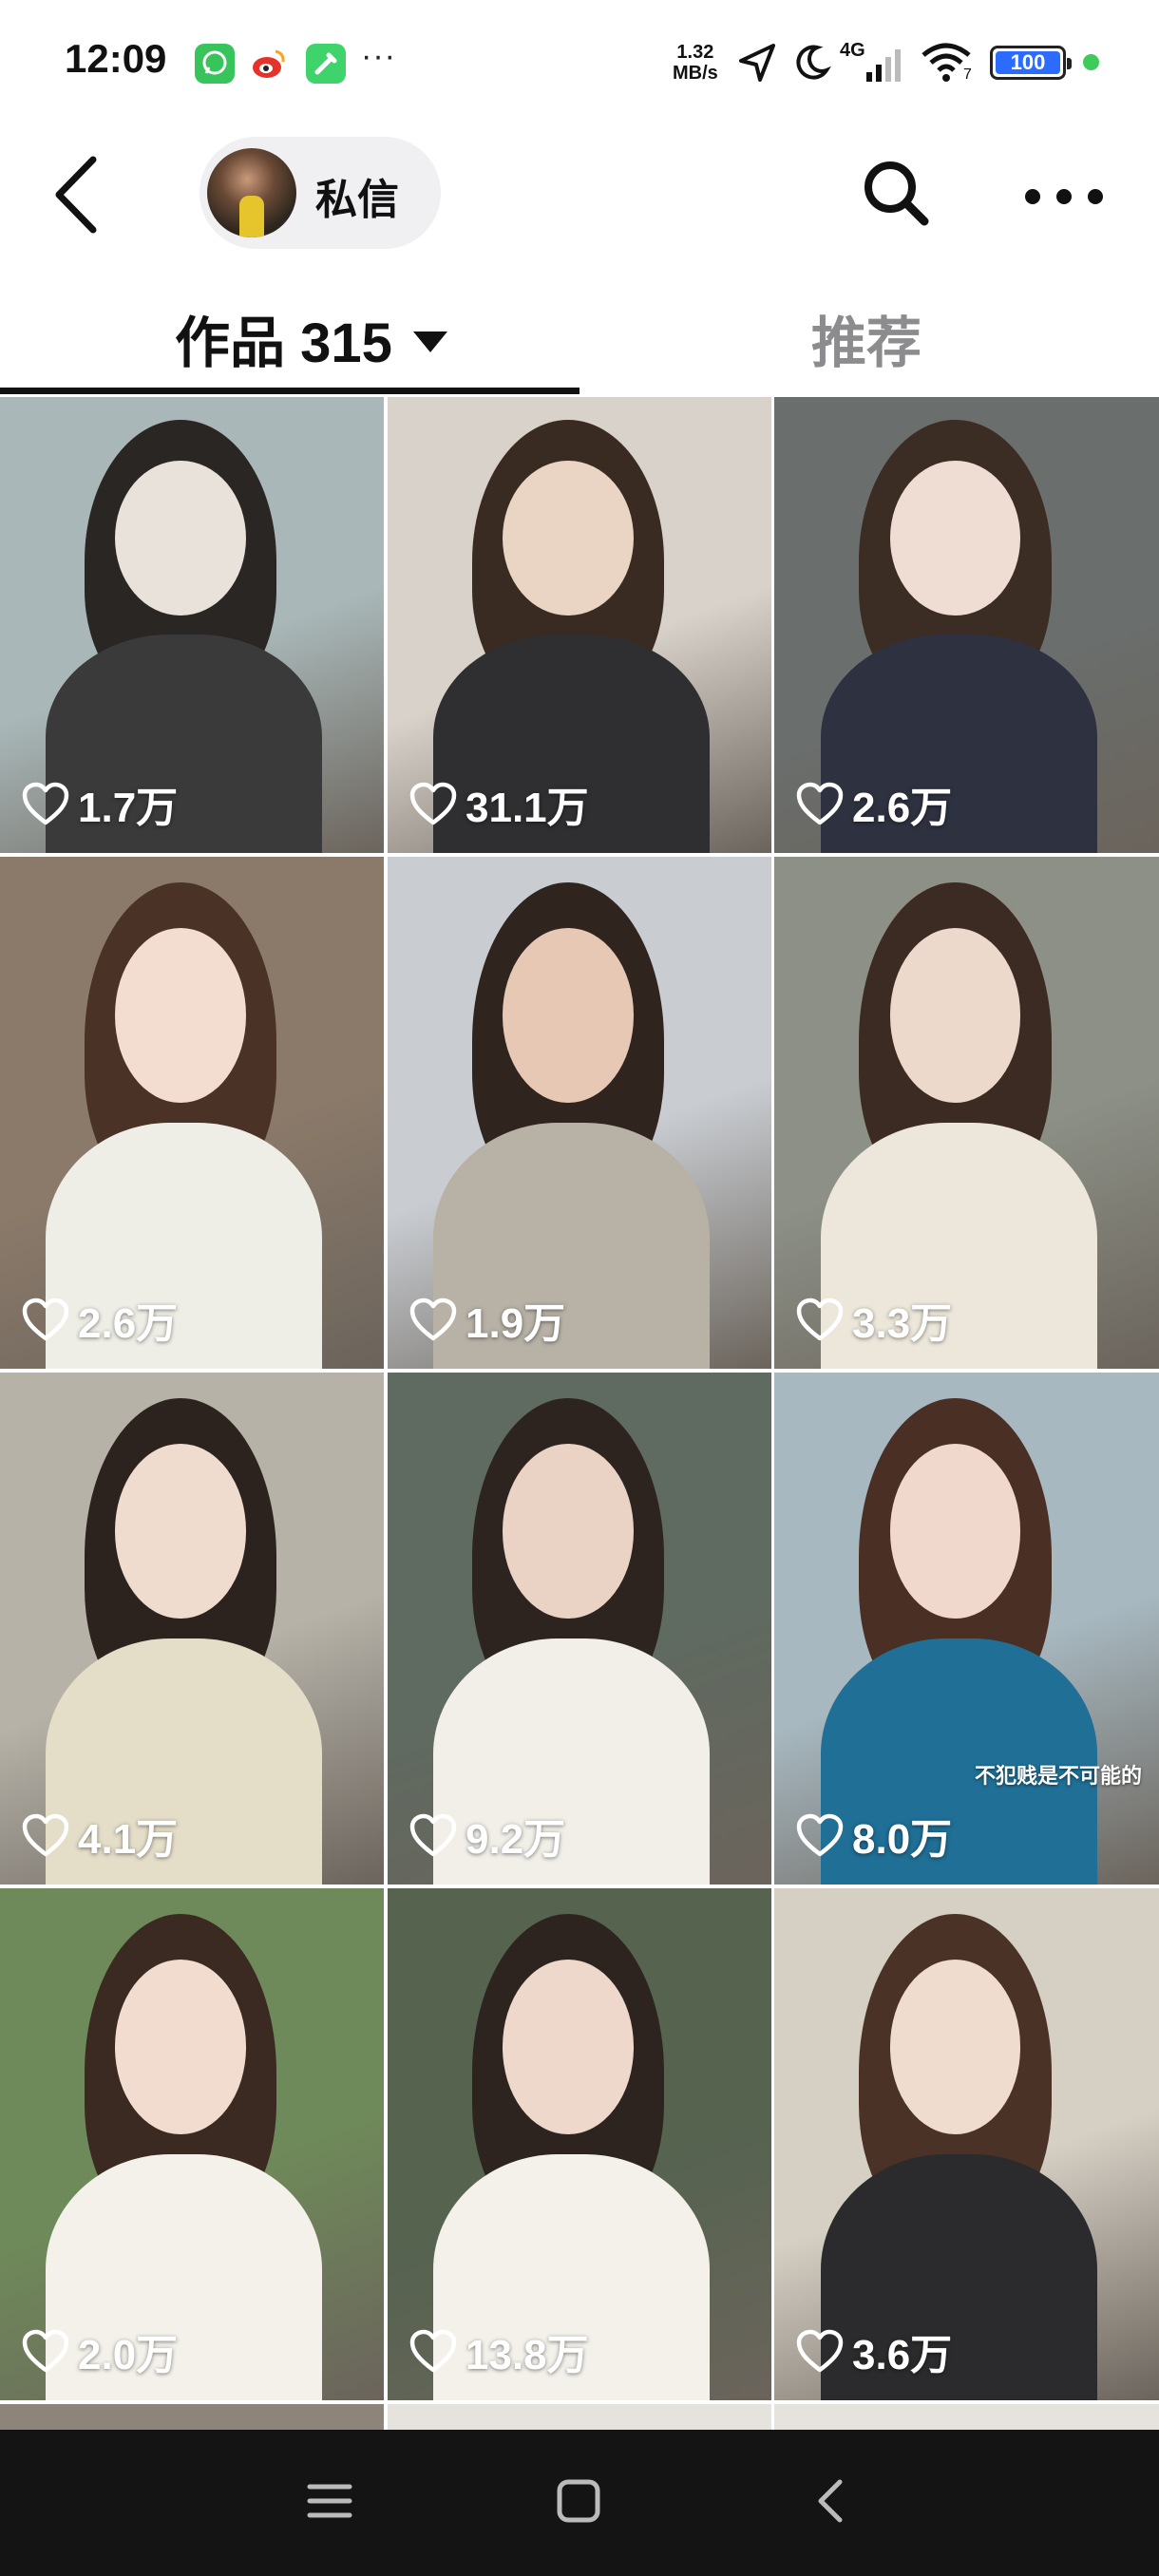 The width and height of the screenshot is (1159, 2576). What do you see at coordinates (1064, 196) in the screenshot?
I see `more-icon` at bounding box center [1064, 196].